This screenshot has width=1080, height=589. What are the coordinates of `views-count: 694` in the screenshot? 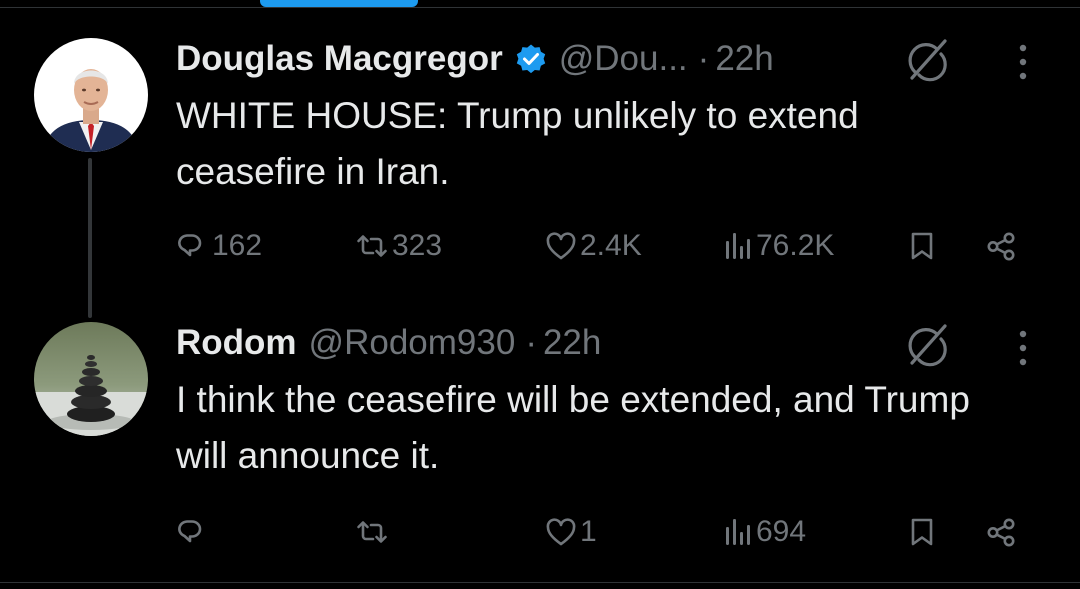 It's located at (781, 531).